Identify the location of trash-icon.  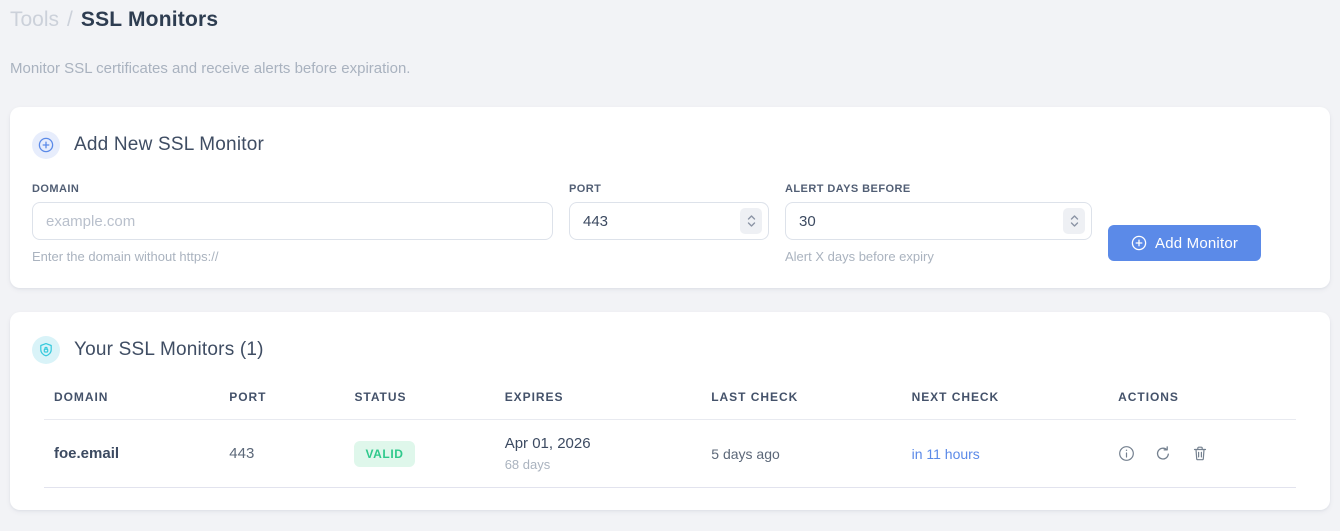
(1200, 453).